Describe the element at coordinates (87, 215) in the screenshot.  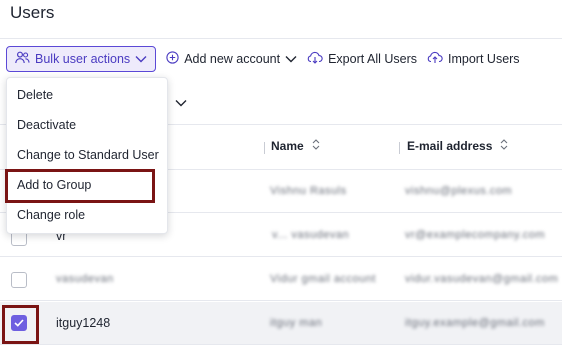
I see `menu-item-change-role: Change role` at that location.